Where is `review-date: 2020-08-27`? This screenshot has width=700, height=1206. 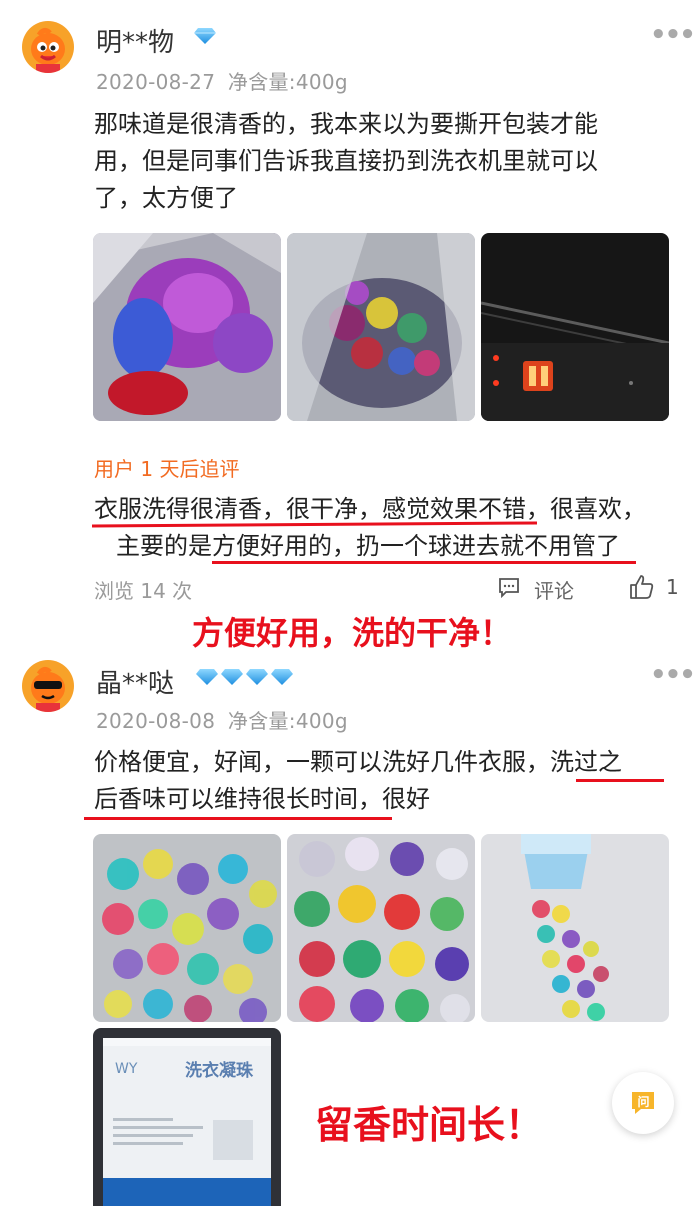 review-date: 2020-08-27 is located at coordinates (156, 82).